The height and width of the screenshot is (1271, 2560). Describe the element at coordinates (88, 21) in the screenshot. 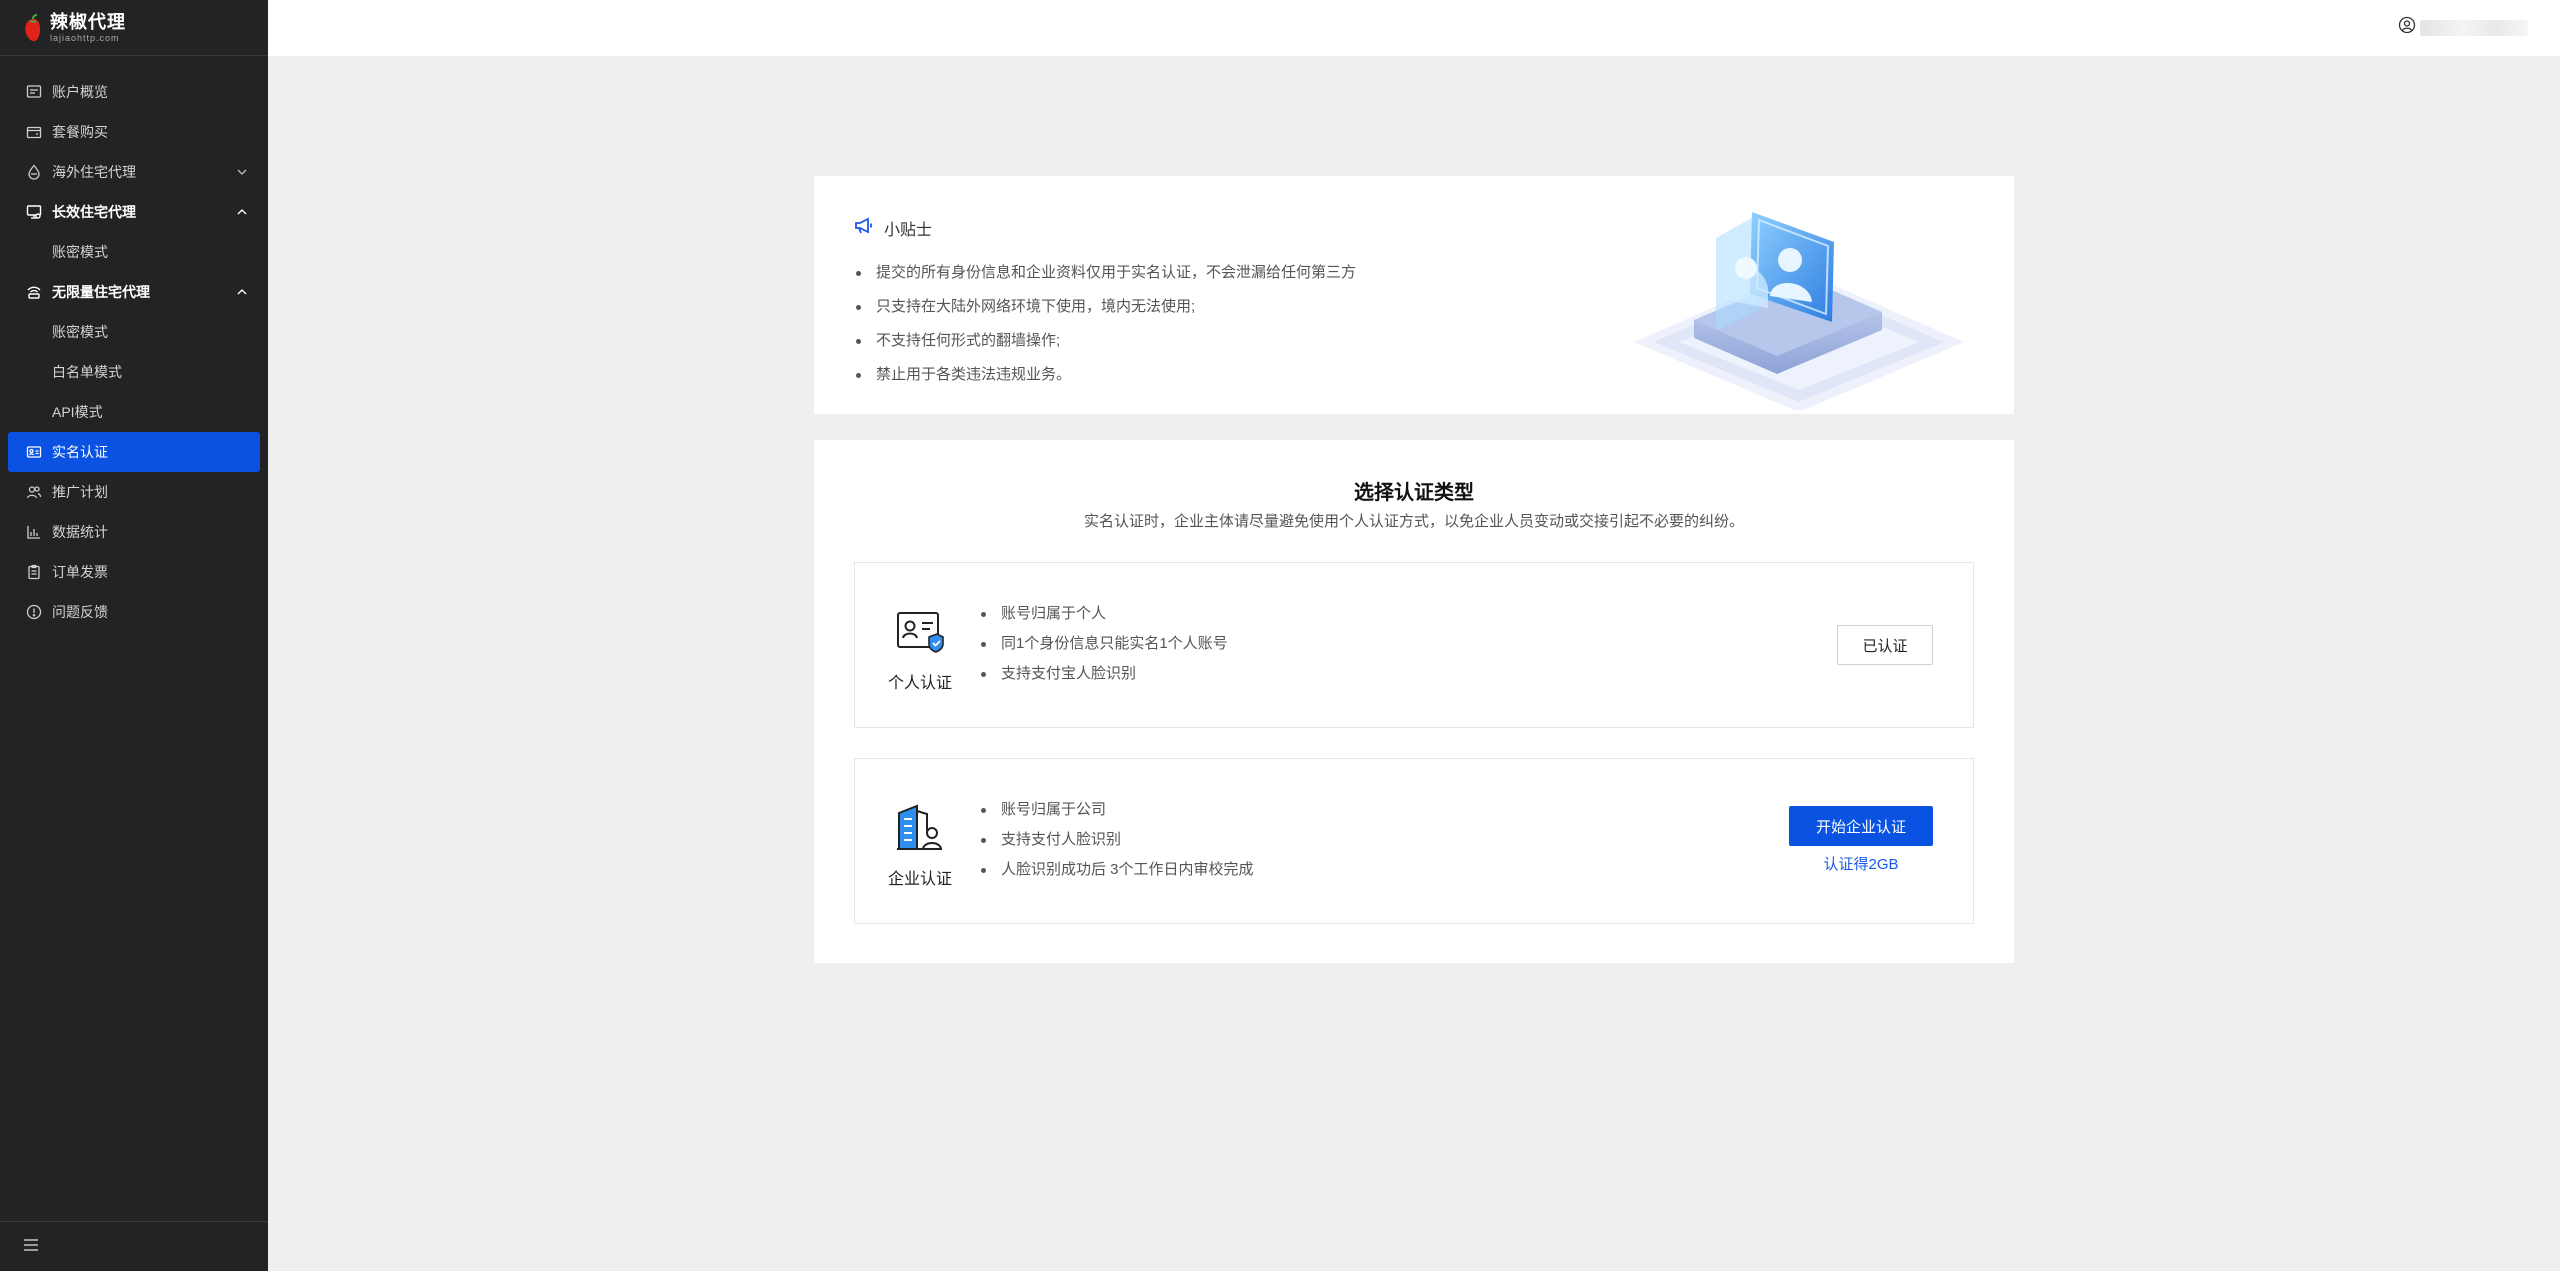

I see `brand-name: 辣椒代理` at that location.